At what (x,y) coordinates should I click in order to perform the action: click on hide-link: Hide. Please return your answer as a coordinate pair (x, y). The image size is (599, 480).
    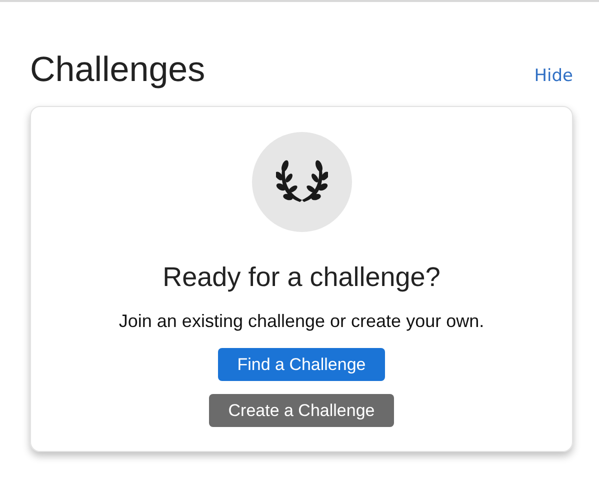
    Looking at the image, I should click on (553, 76).